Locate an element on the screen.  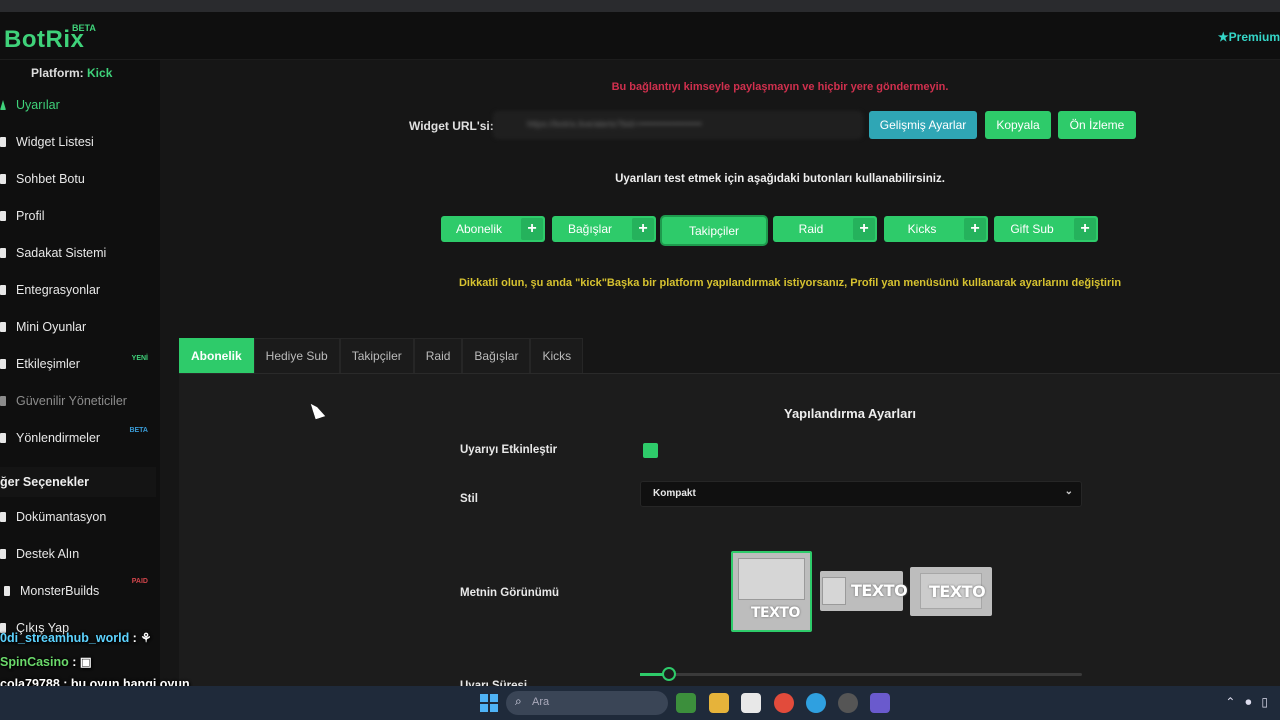
button-label: Takipçiler is located at coordinates (713, 230).